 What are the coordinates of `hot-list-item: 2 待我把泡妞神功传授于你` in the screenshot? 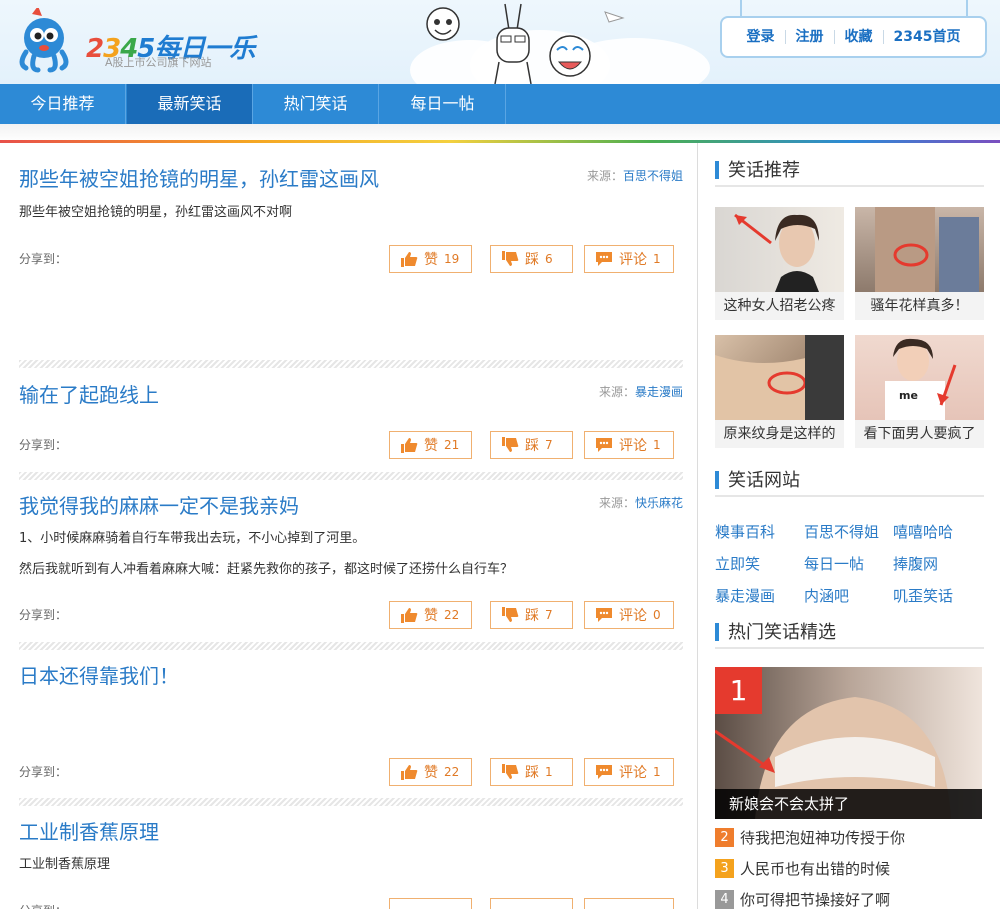 It's located at (810, 838).